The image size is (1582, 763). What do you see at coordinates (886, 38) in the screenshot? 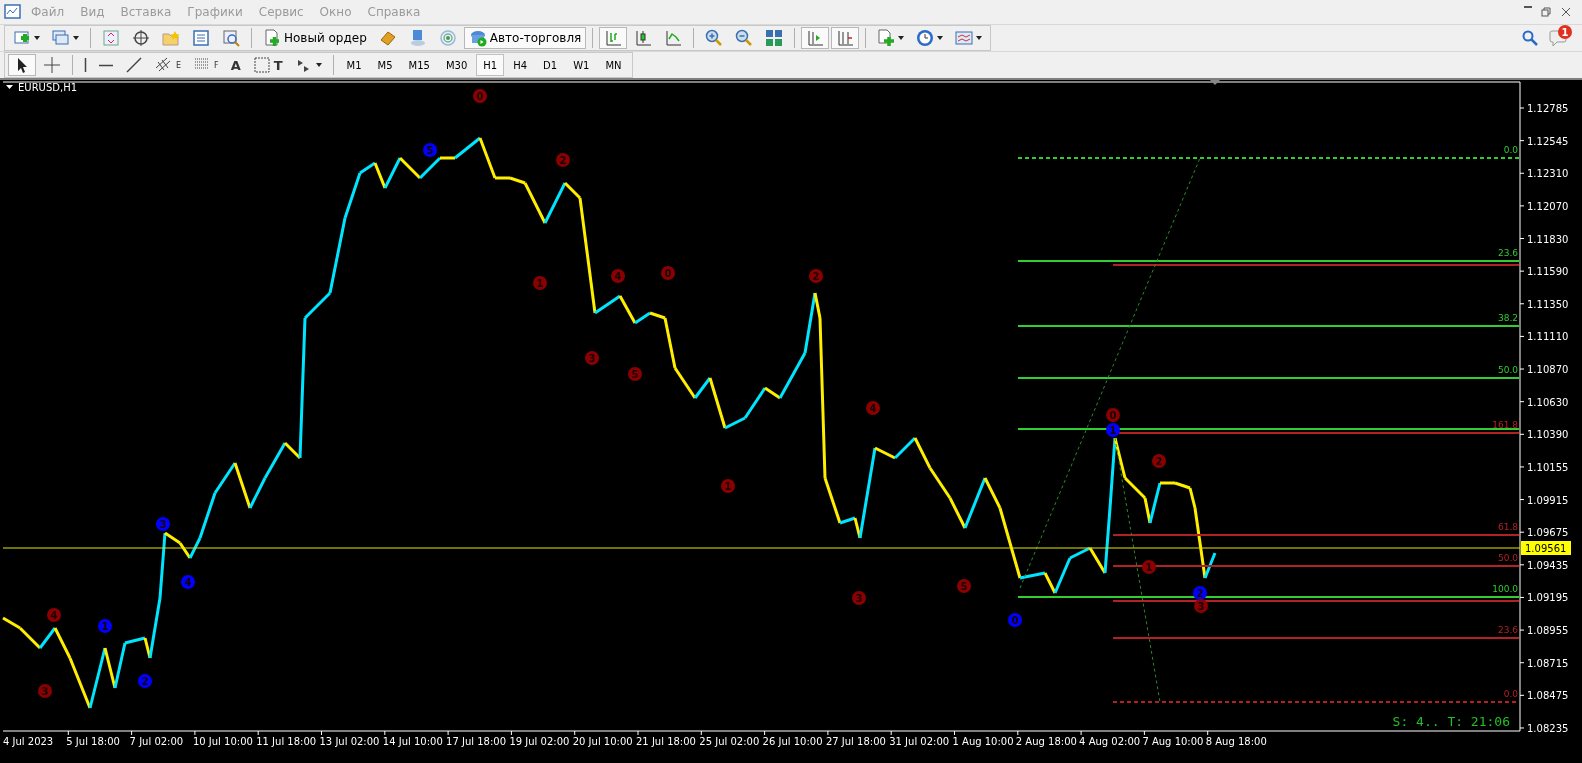
I see `document-plus-icon` at bounding box center [886, 38].